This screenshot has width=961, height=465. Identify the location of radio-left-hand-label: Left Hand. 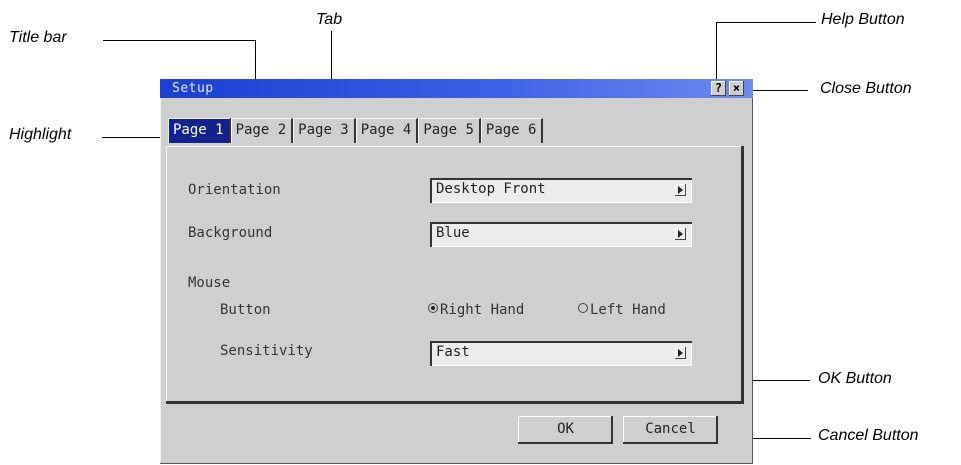
(628, 310).